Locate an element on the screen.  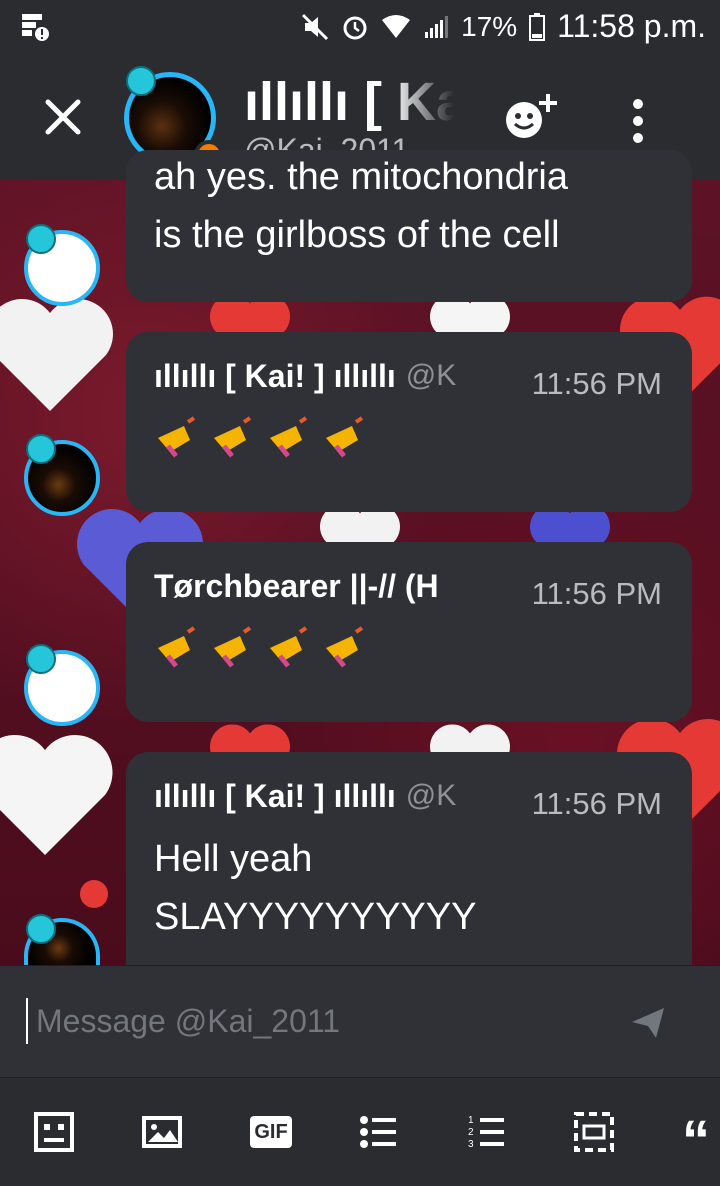
image-icon is located at coordinates (162, 1132).